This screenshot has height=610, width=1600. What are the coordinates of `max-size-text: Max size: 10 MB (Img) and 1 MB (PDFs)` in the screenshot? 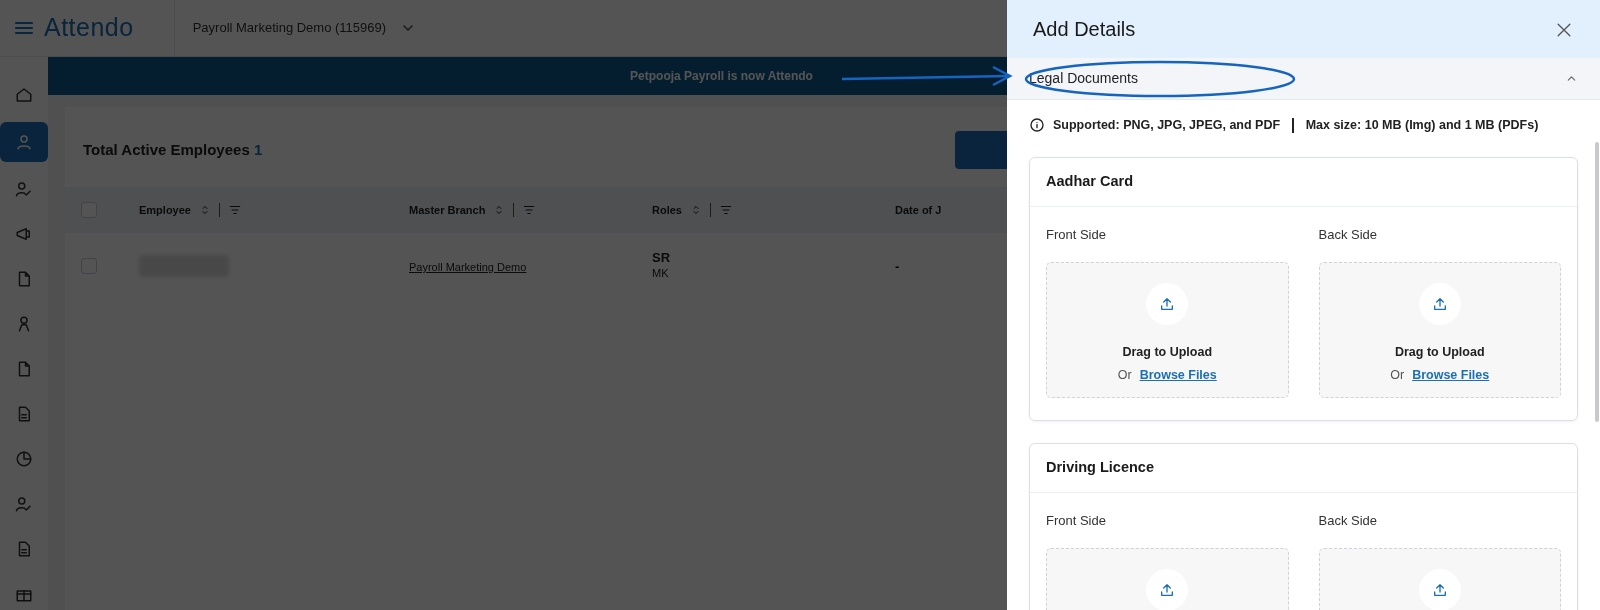 It's located at (1422, 125).